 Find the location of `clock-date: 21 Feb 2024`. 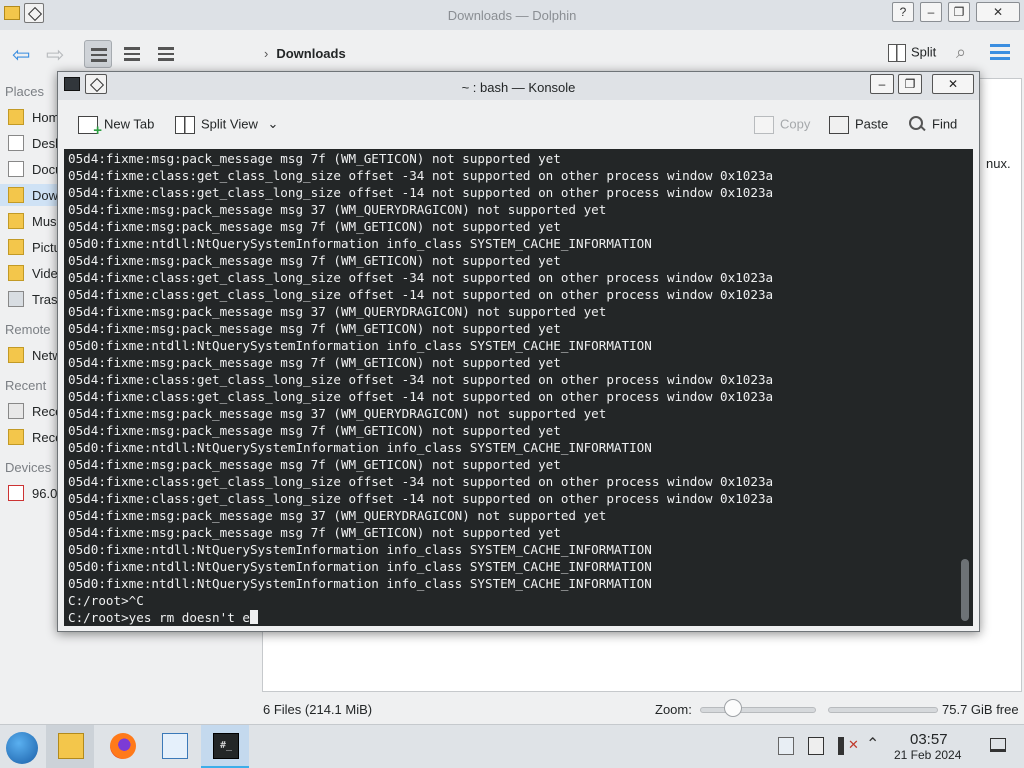

clock-date: 21 Feb 2024 is located at coordinates (927, 755).